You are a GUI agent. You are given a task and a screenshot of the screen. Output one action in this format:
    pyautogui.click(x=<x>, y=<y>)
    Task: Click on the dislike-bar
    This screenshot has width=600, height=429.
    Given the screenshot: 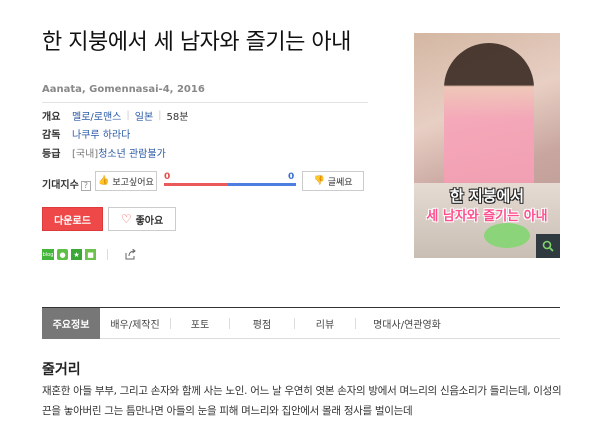 What is the action you would take?
    pyautogui.click(x=262, y=184)
    